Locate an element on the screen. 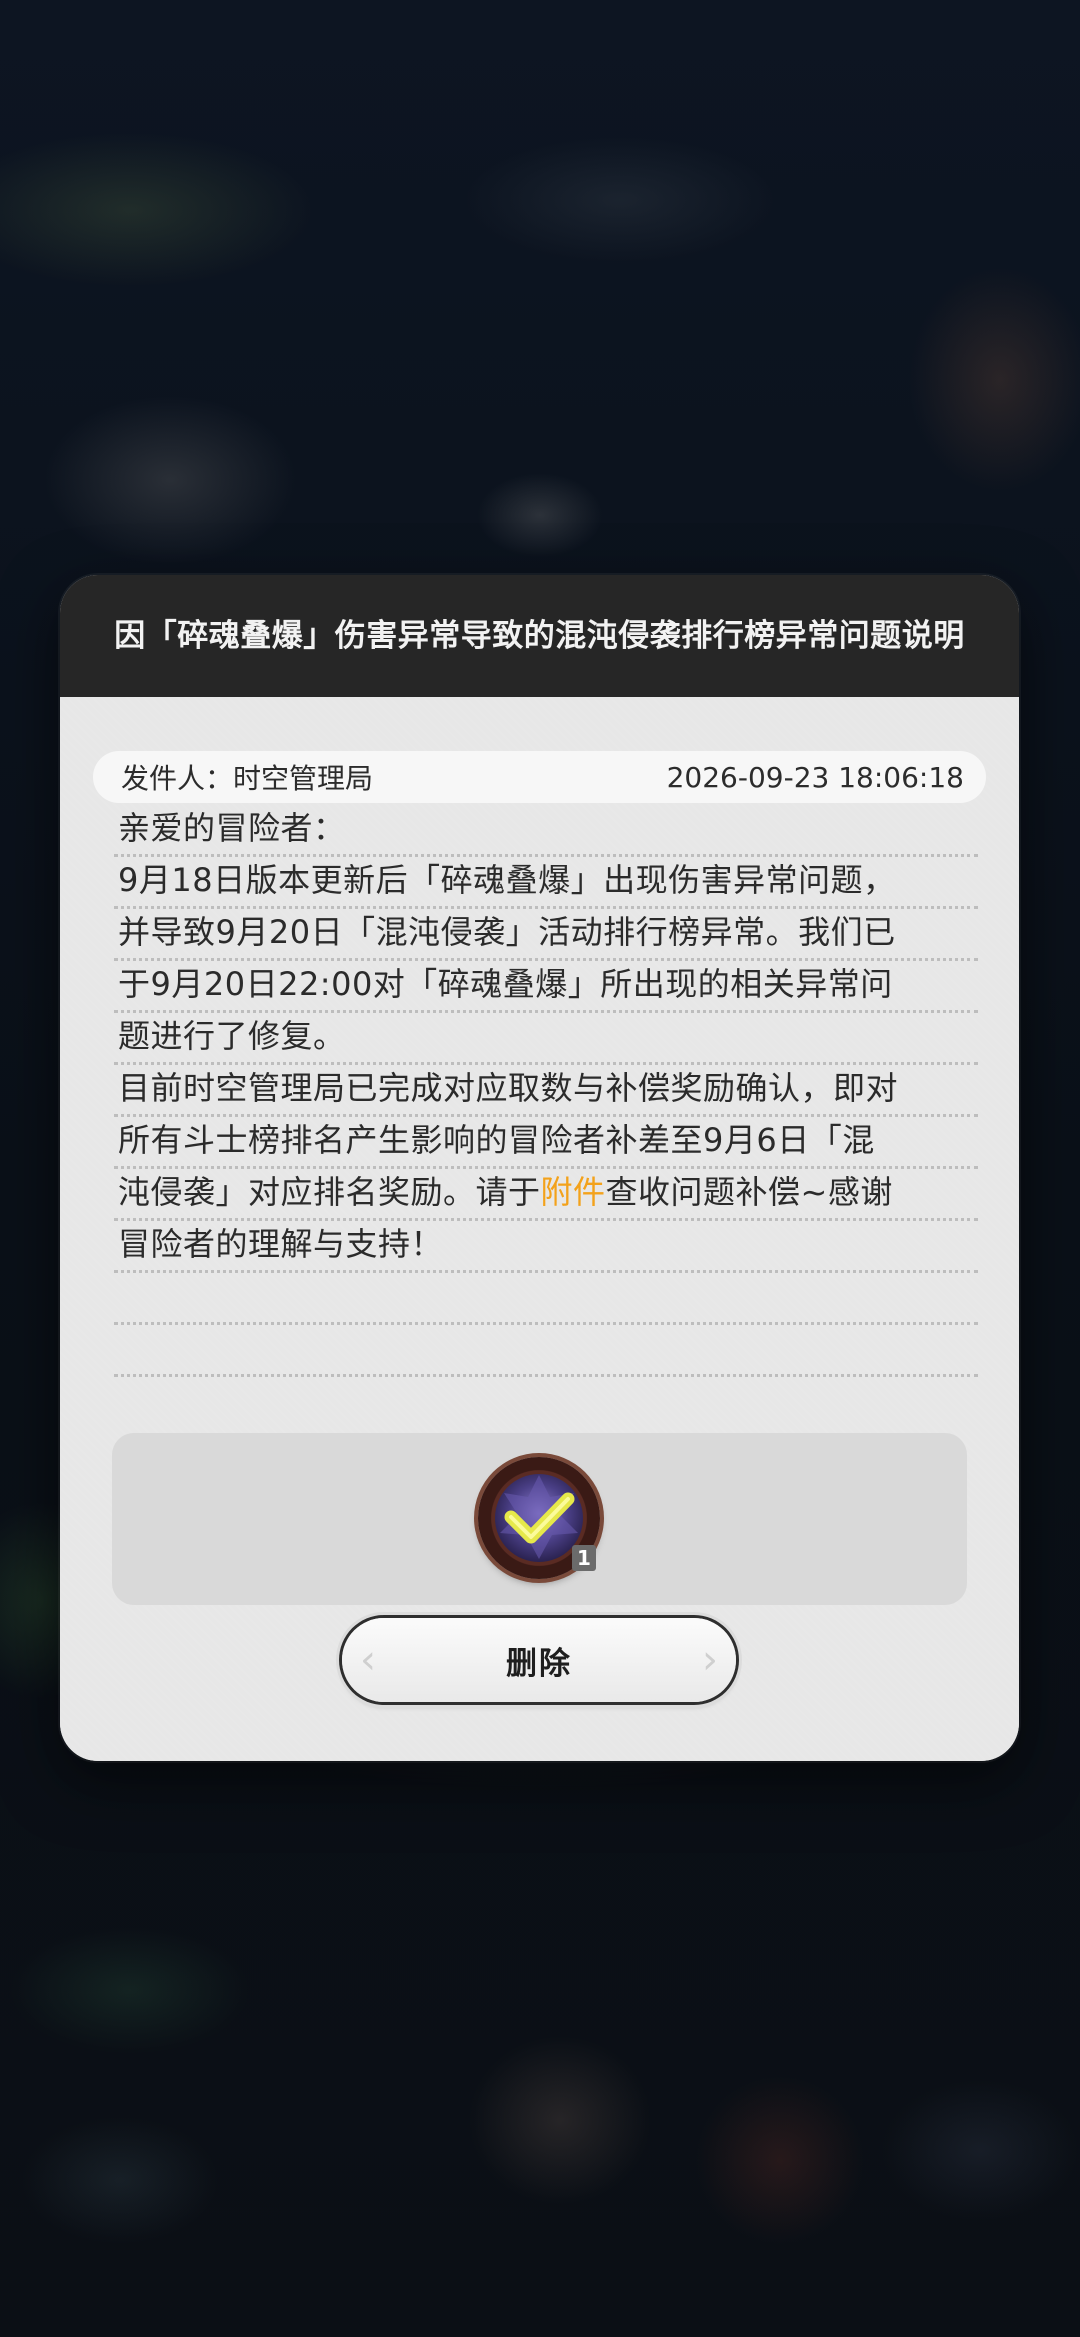 Image resolution: width=1080 pixels, height=2337 pixels. mail-line: 所有斗士榜排名产生影响的冒险者补差至9月6日「混 is located at coordinates (546, 1143).